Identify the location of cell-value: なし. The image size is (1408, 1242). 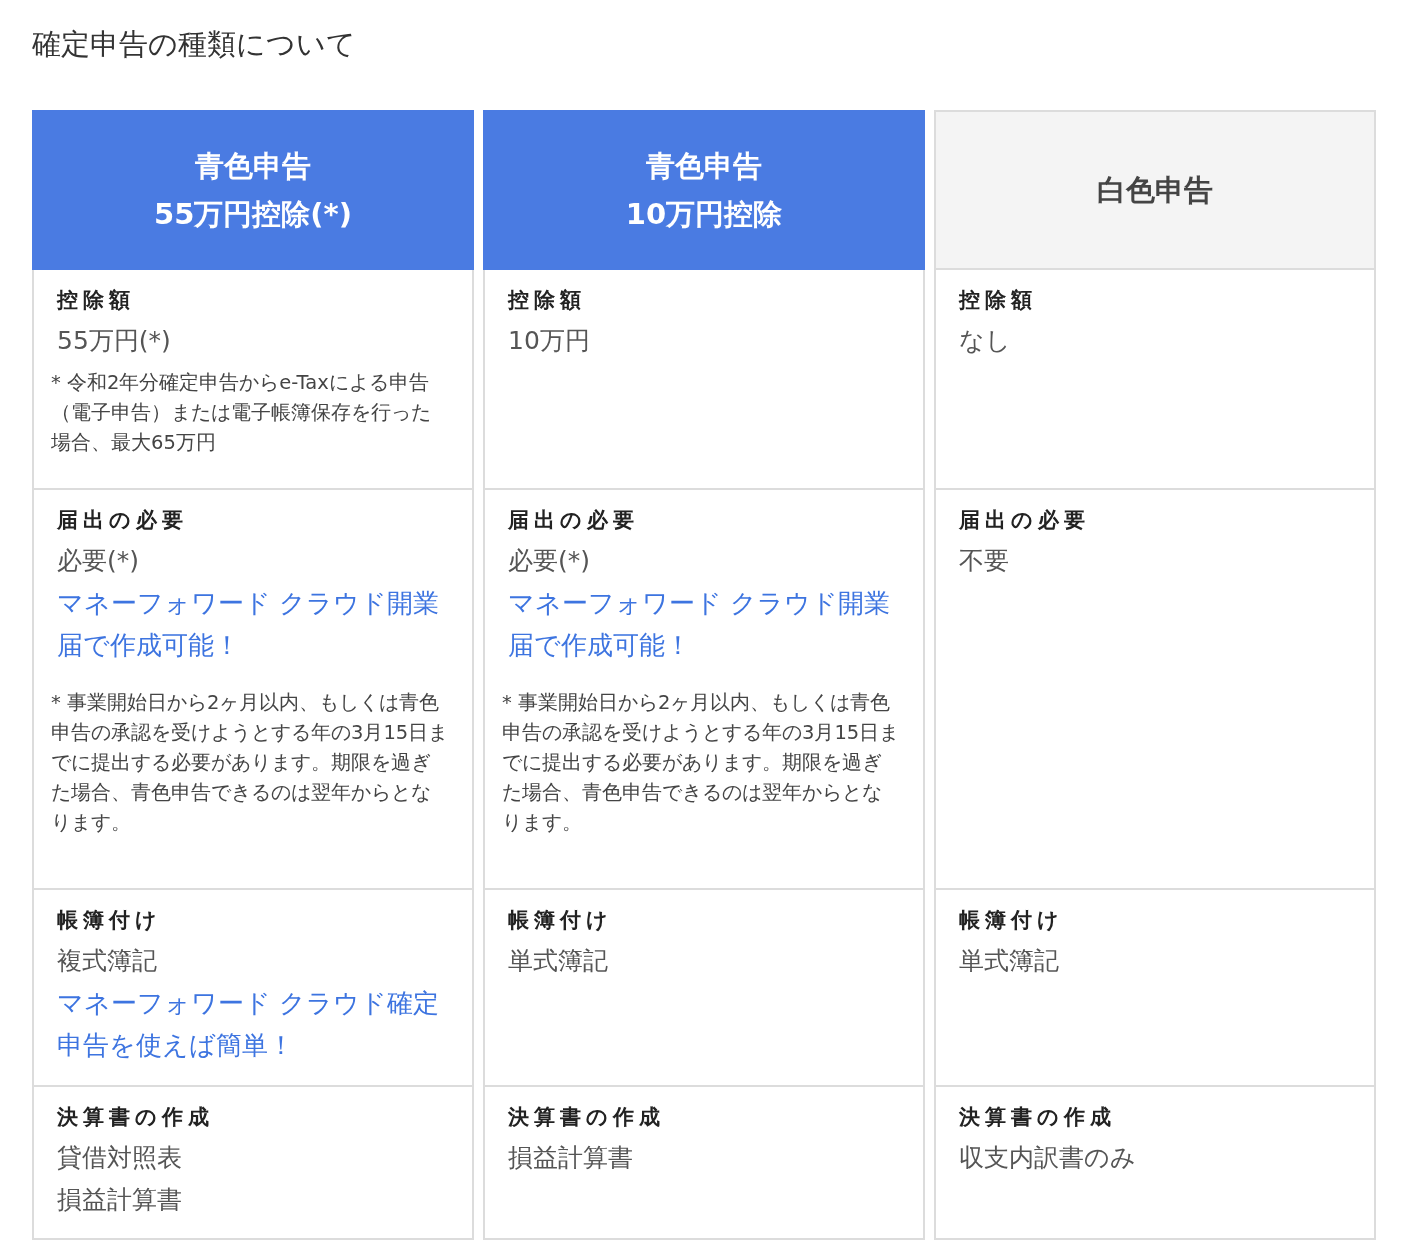
(985, 341).